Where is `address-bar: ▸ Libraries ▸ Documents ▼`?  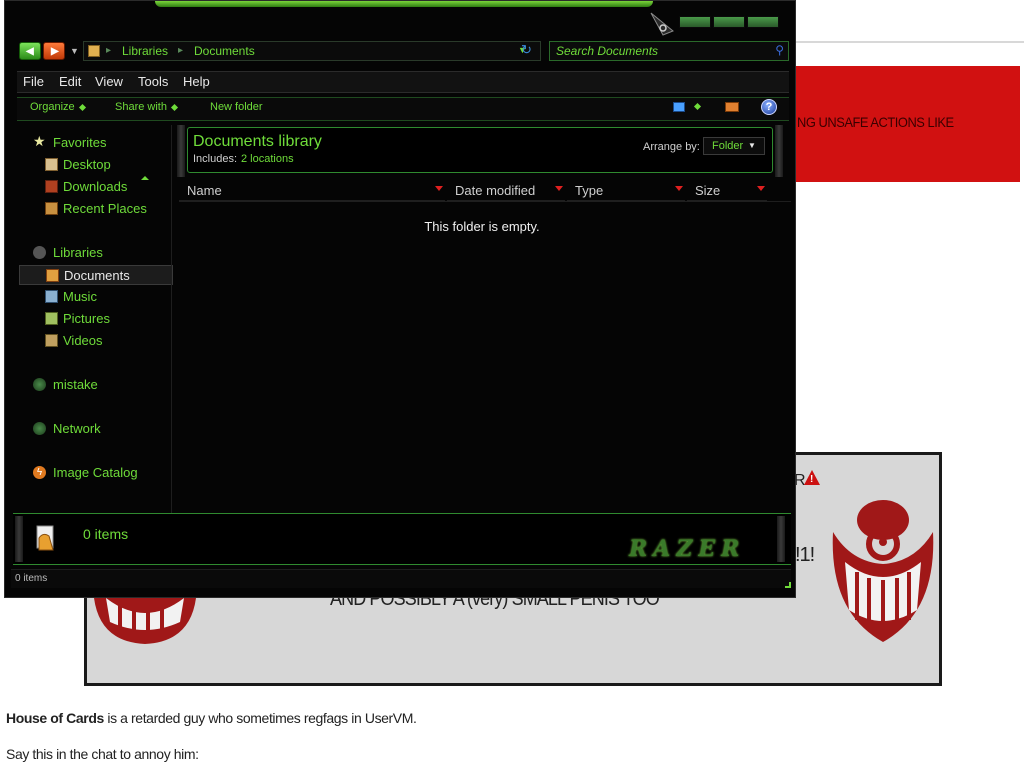
address-bar: ▸ Libraries ▸ Documents ▼ is located at coordinates (312, 51).